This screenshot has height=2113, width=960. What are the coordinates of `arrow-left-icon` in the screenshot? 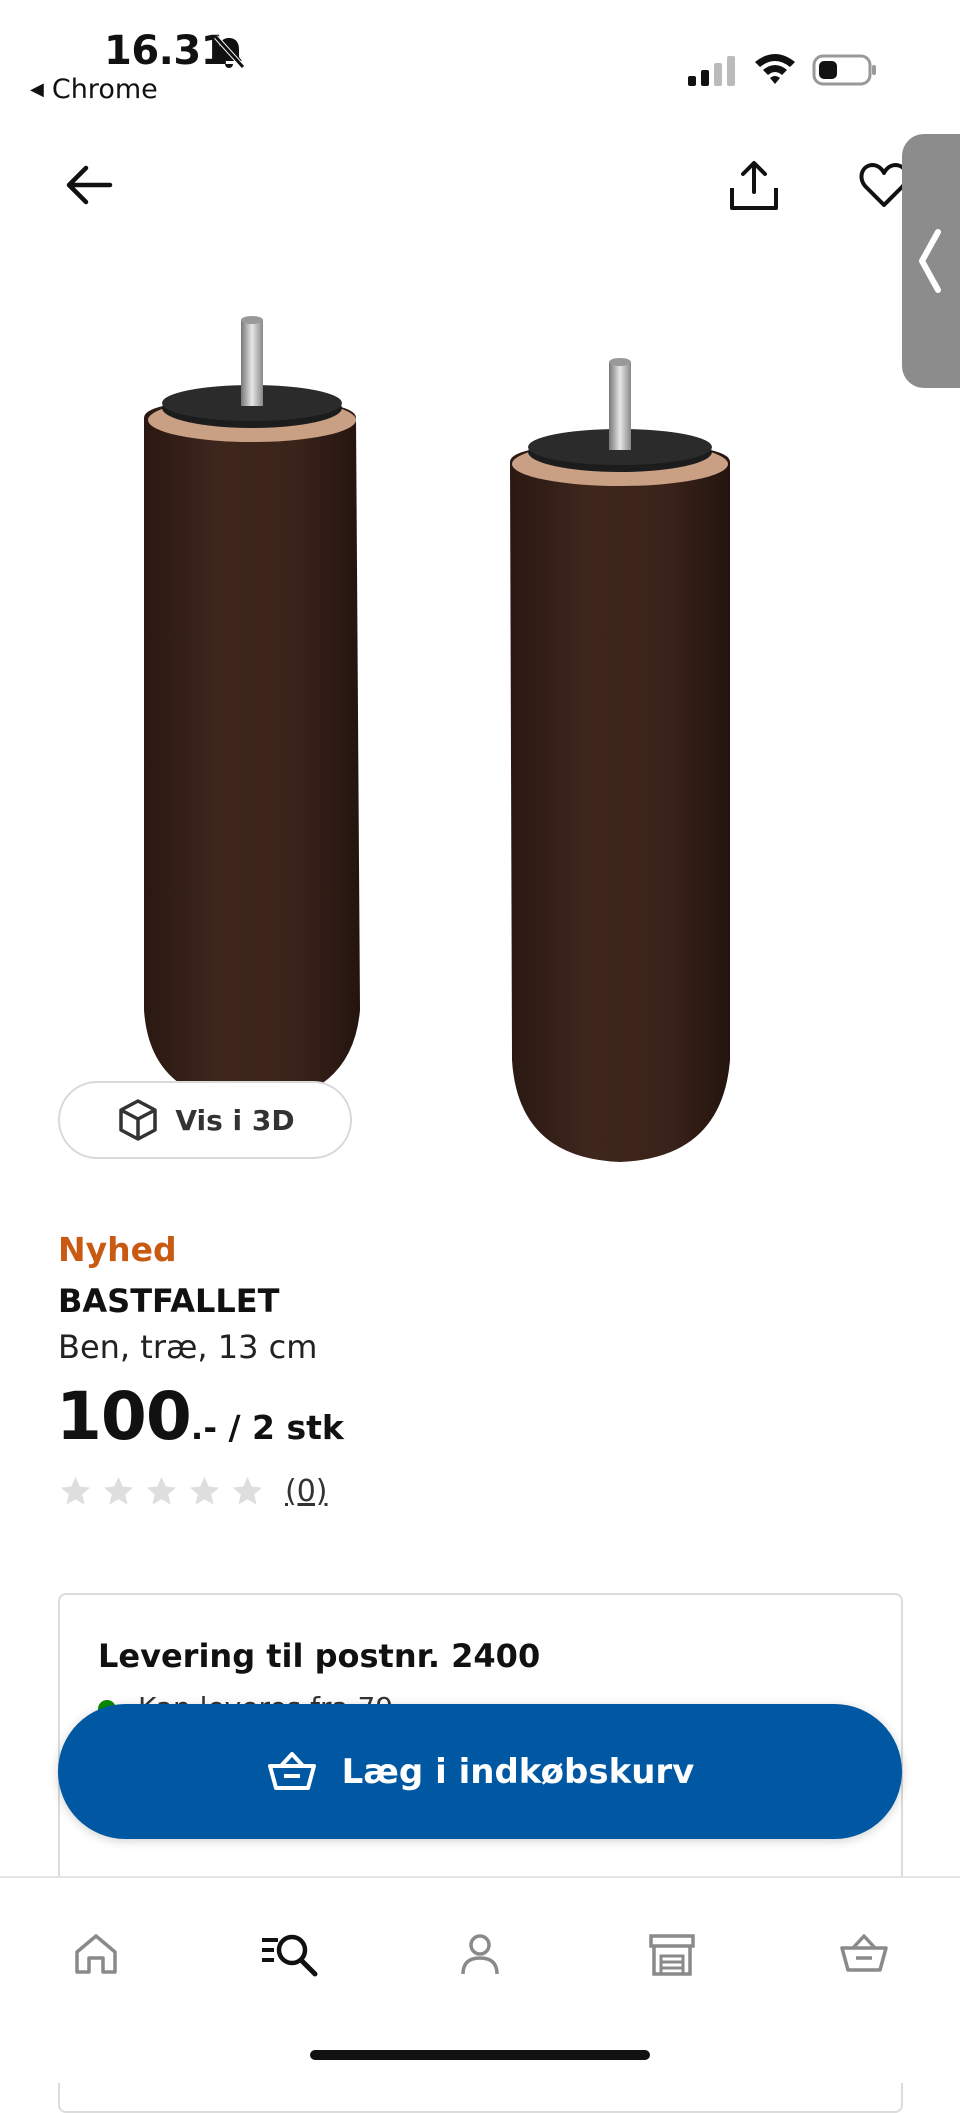 It's located at (89, 185).